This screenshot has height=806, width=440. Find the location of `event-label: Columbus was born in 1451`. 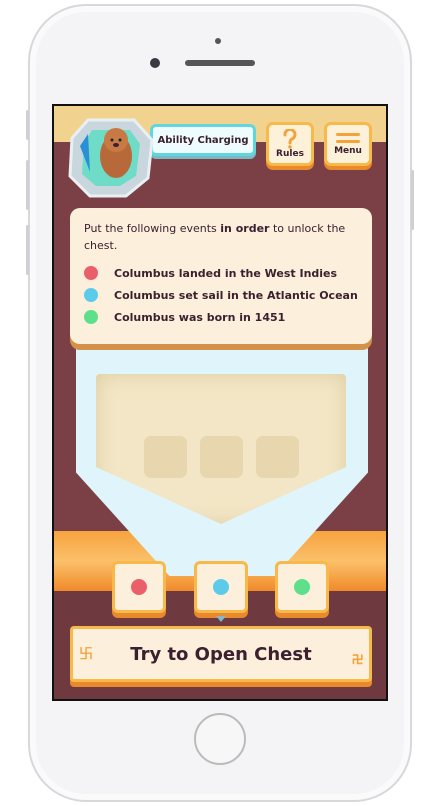

event-label: Columbus was born in 1451 is located at coordinates (200, 317).